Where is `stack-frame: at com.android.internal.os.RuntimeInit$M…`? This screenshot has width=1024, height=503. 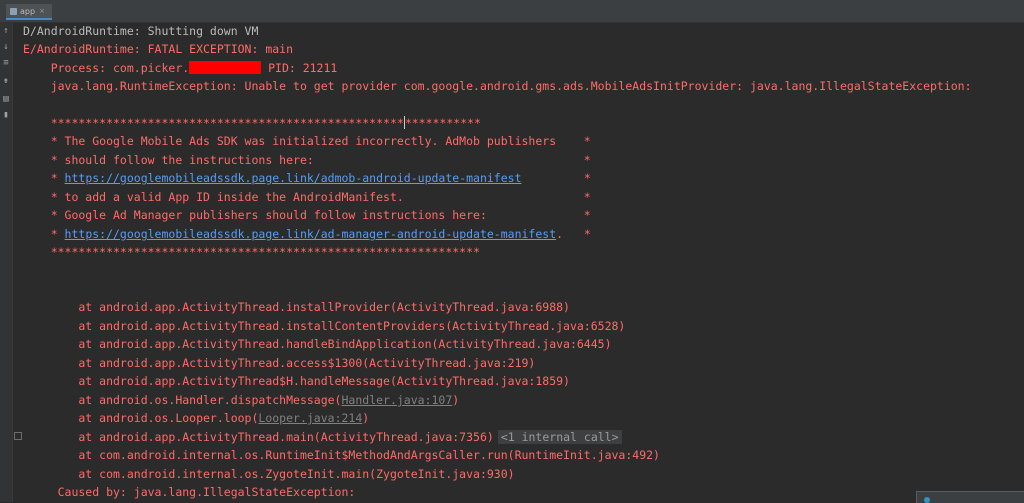
stack-frame: at com.android.internal.os.RuntimeInit$M… is located at coordinates (341, 455).